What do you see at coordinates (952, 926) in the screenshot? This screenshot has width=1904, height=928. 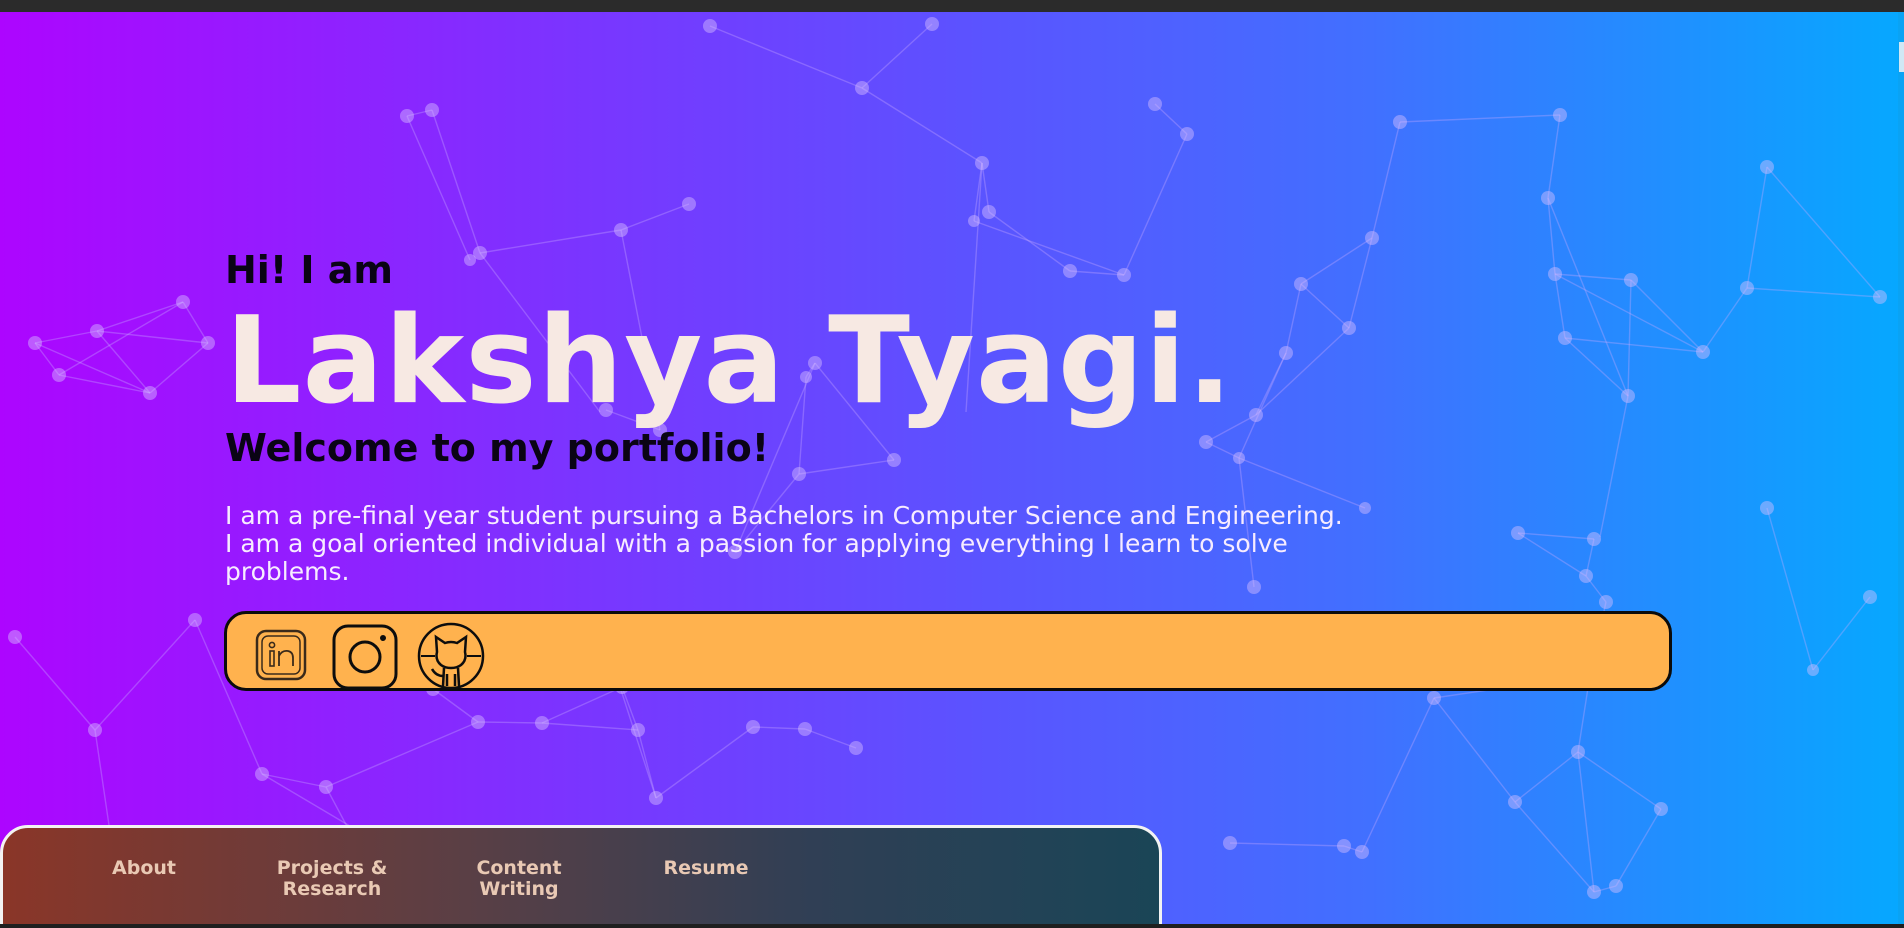 I see `browser-bottom-edge` at bounding box center [952, 926].